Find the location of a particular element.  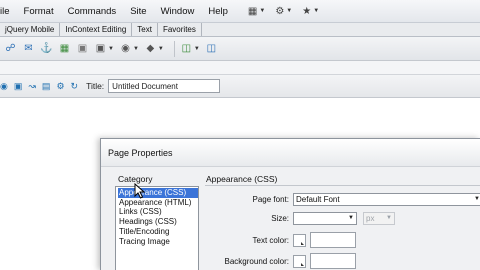

menu-commands: Commands is located at coordinates (92, 11).